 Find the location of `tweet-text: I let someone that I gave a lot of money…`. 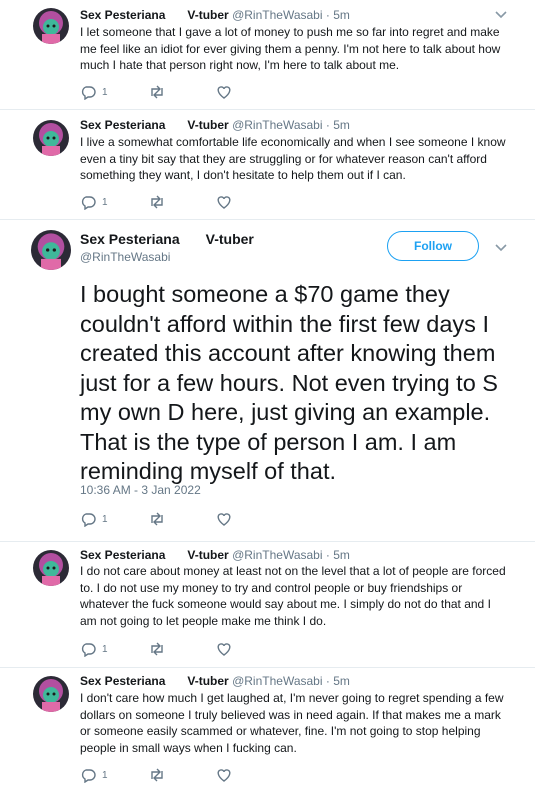

tweet-text: I let someone that I gave a lot of money… is located at coordinates (290, 48).